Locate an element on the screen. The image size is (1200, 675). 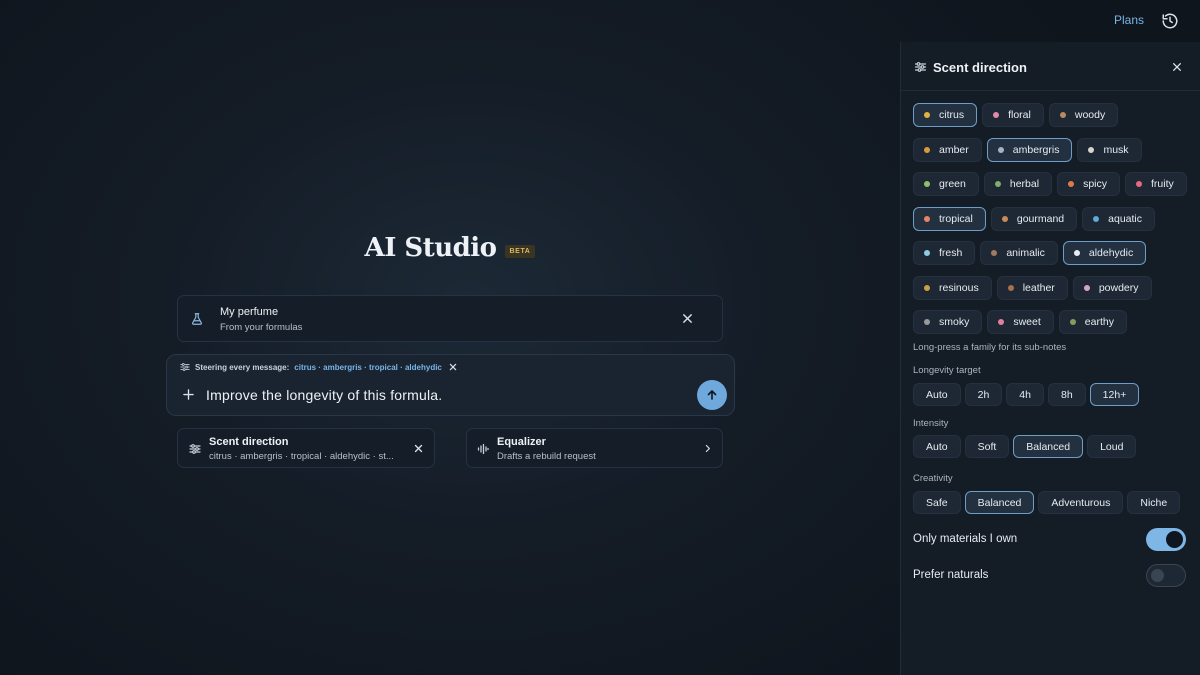
chip-citrus: citrus is located at coordinates (945, 115).